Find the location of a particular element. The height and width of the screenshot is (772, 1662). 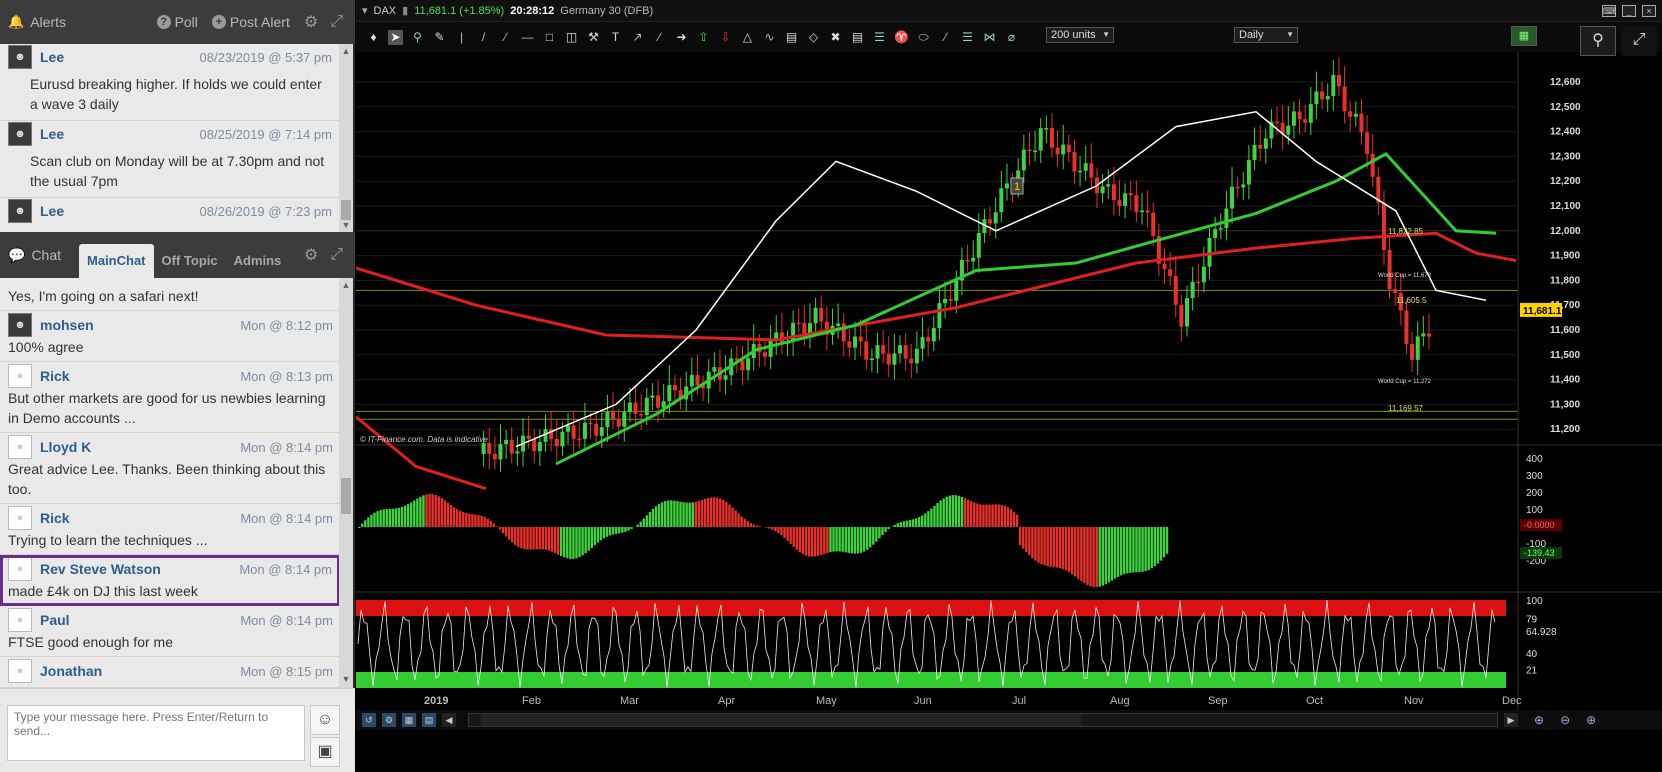

post-alert-label: Post Alert is located at coordinates (259, 22).